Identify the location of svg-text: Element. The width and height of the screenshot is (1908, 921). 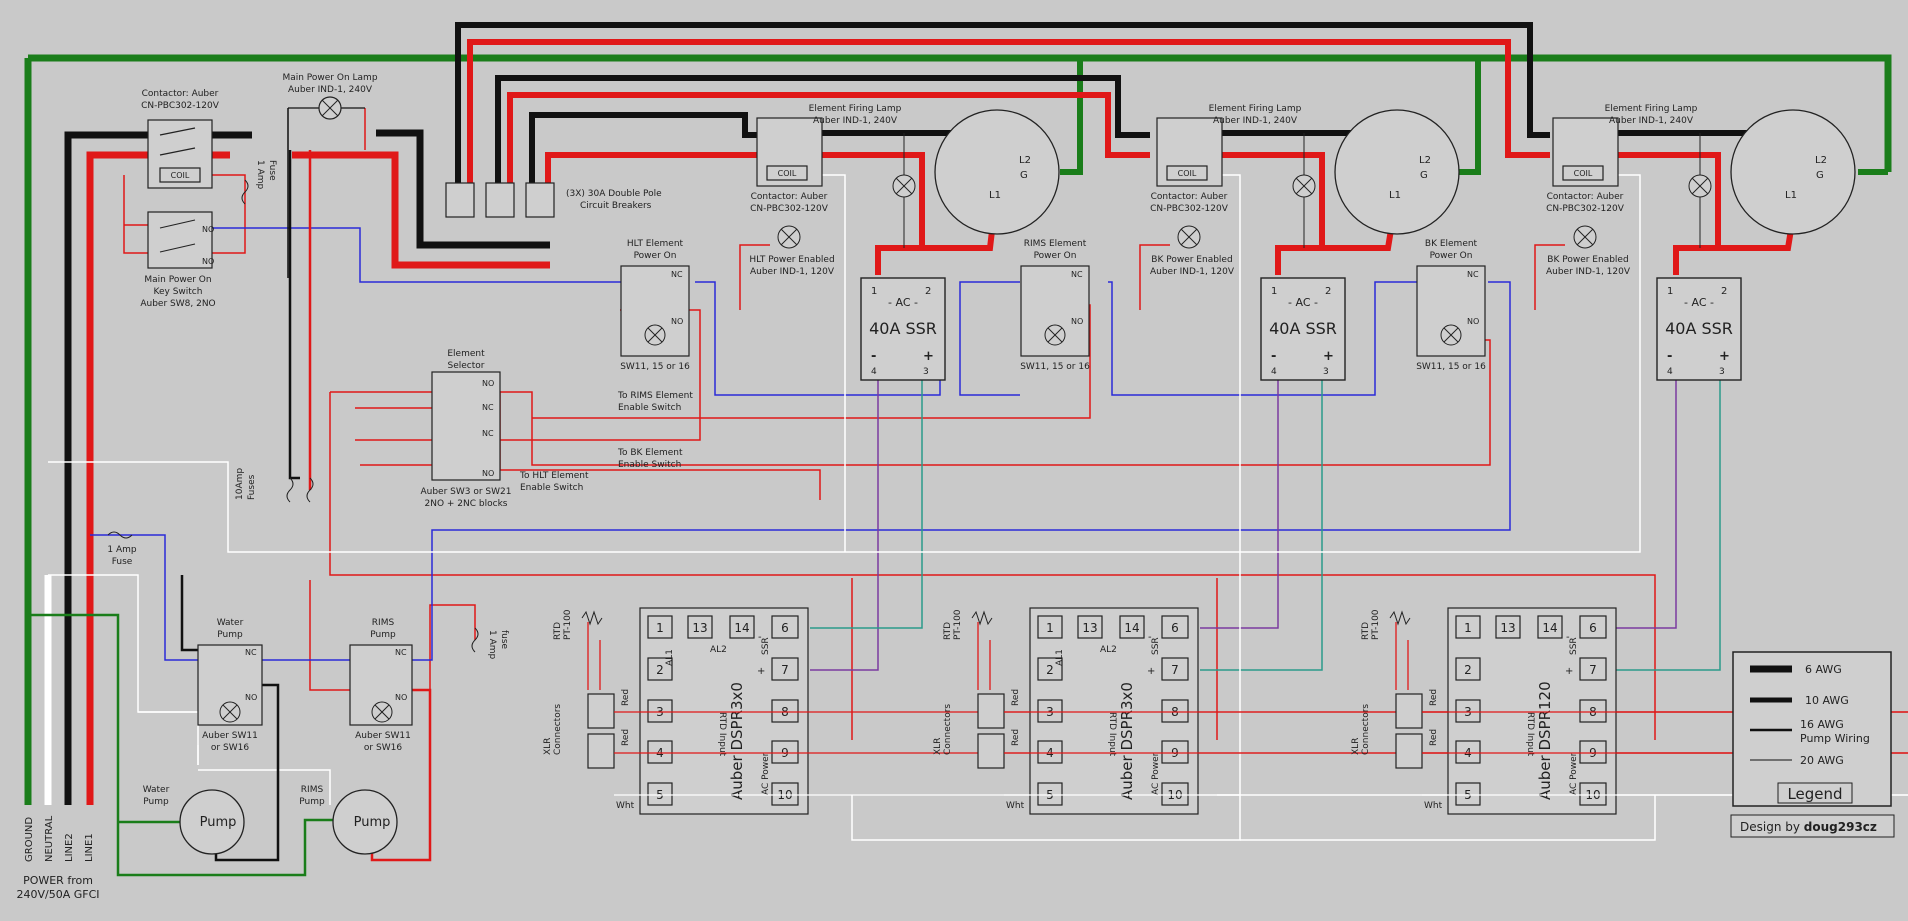
(466, 354).